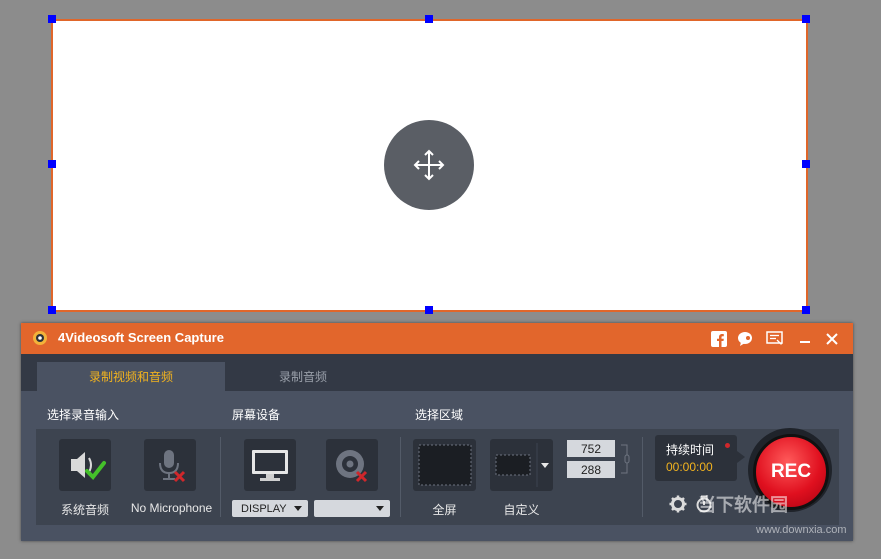 The image size is (881, 559). I want to click on custom-area-label: 自定义, so click(521, 510).